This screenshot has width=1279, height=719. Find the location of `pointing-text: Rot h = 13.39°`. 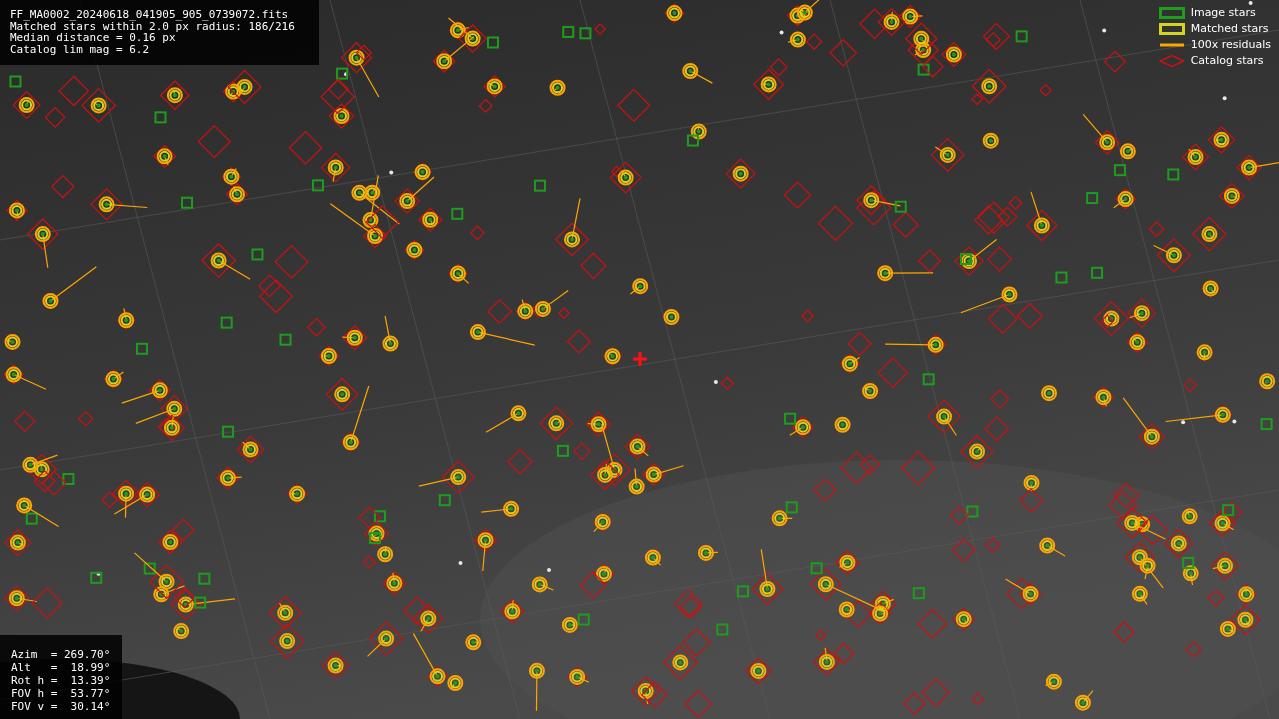

pointing-text: Rot h = 13.39° is located at coordinates (61, 680).